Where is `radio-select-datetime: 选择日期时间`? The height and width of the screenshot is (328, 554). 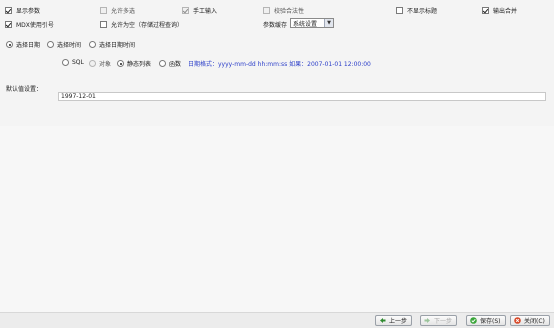
radio-select-datetime: 选择日期时间 is located at coordinates (112, 44).